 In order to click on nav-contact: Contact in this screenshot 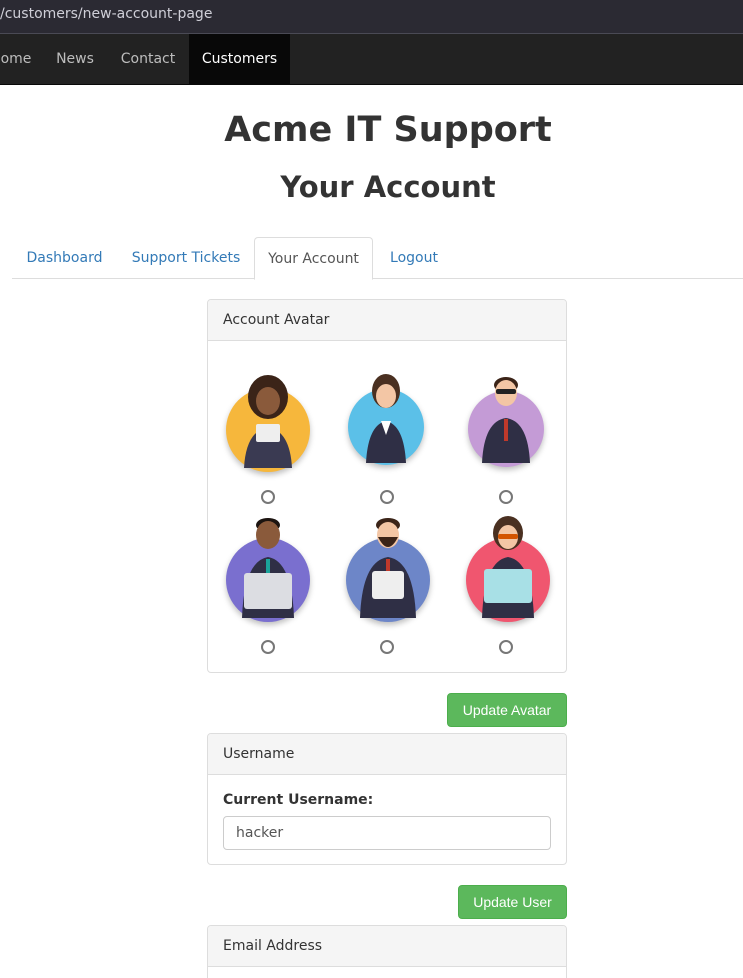, I will do `click(148, 59)`.